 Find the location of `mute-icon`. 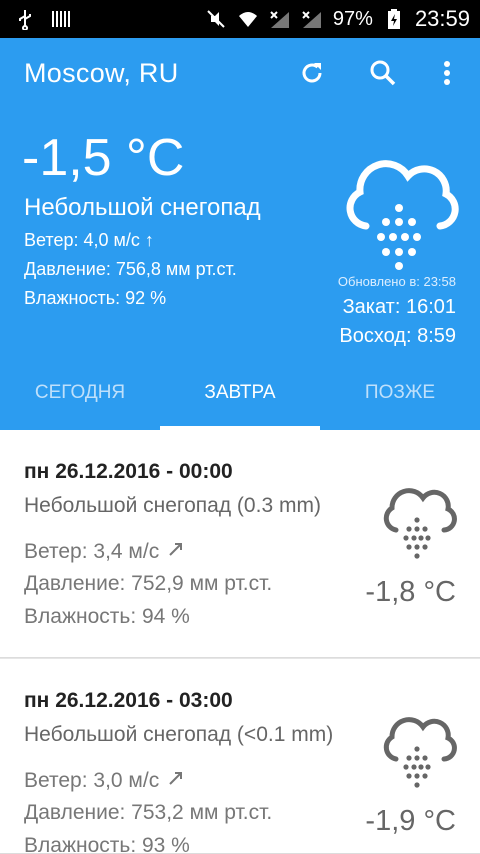

mute-icon is located at coordinates (216, 19).